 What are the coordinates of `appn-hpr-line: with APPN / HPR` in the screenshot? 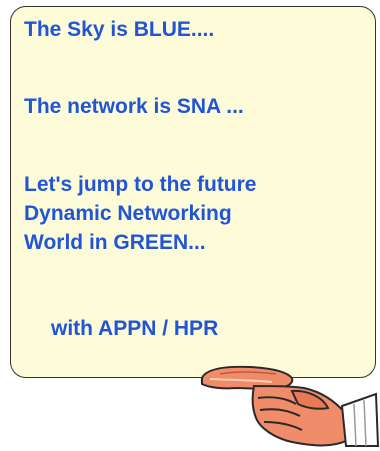 It's located at (135, 328).